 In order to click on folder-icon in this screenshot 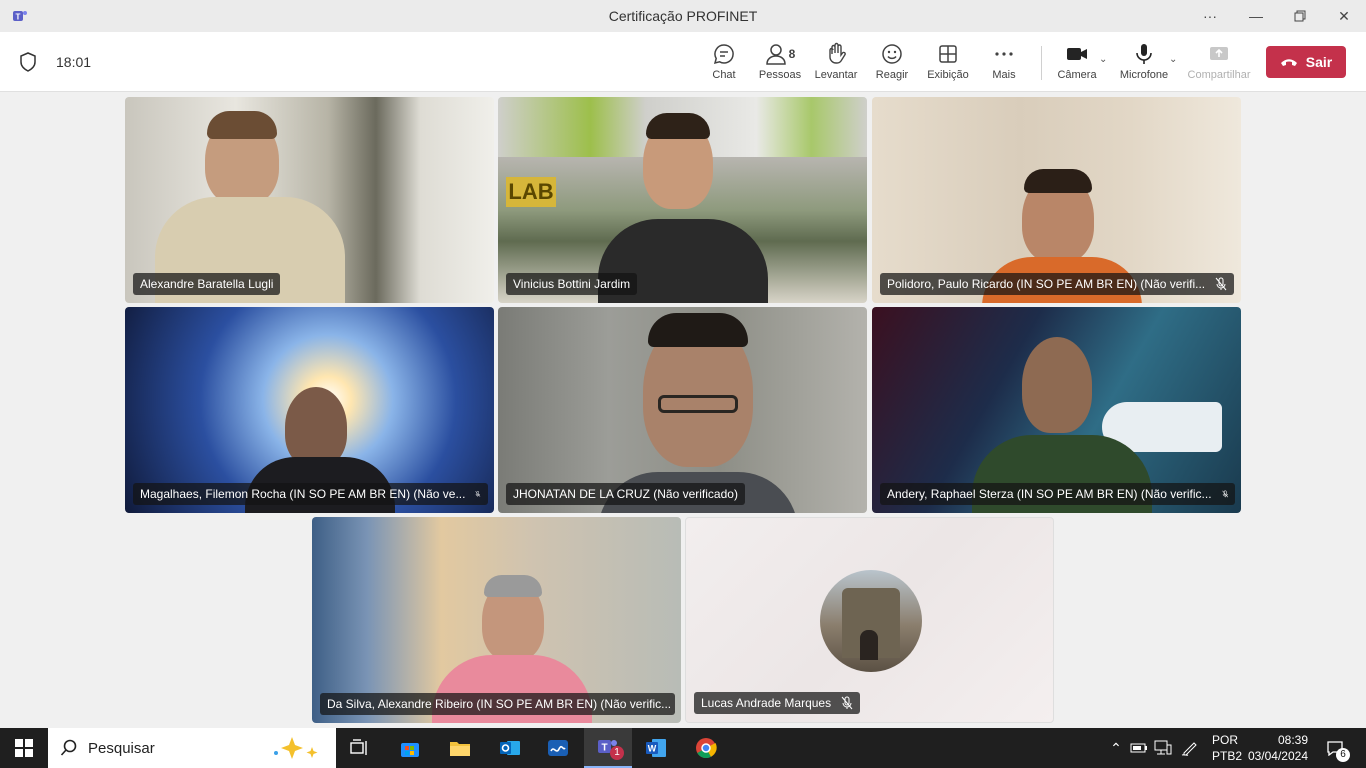, I will do `click(460, 749)`.